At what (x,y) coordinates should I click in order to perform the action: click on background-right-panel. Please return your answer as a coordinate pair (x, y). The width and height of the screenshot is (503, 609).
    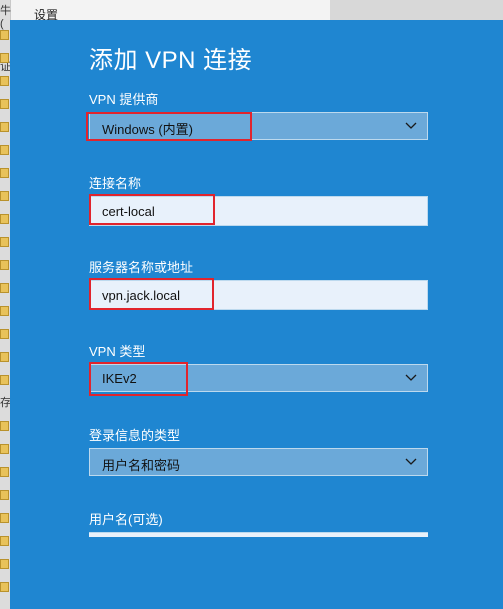
    Looking at the image, I should click on (416, 10).